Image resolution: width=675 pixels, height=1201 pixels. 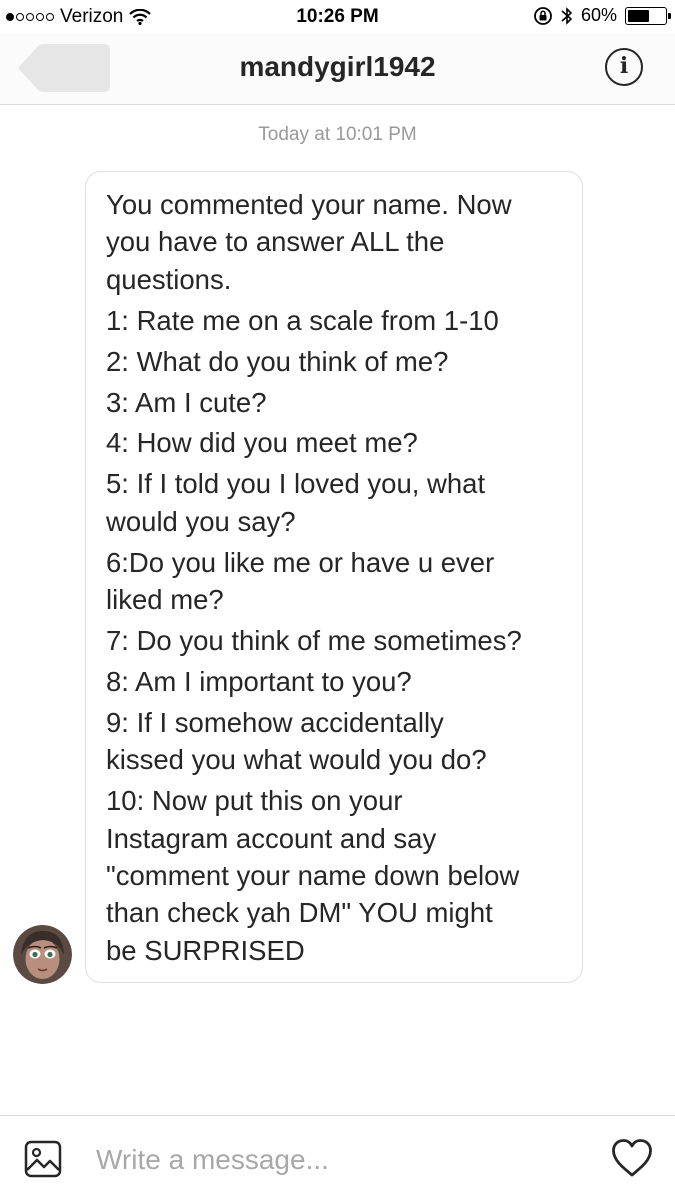 I want to click on avatar, so click(x=42, y=954).